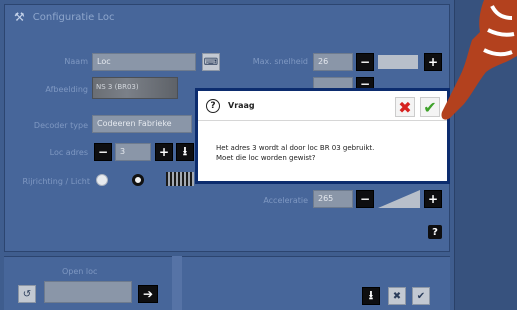 This screenshot has height=310, width=517. I want to click on check-icon: ✔, so click(421, 296).